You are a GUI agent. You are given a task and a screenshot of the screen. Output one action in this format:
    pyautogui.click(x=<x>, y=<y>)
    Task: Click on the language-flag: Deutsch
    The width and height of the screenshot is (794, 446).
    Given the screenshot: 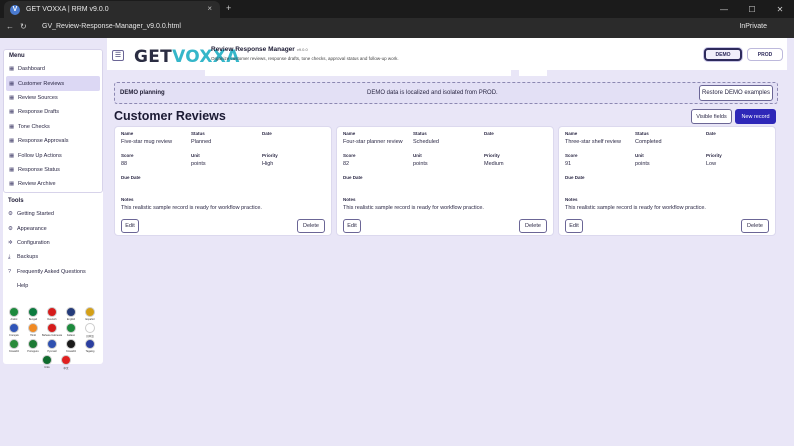 What is the action you would take?
    pyautogui.click(x=52, y=315)
    